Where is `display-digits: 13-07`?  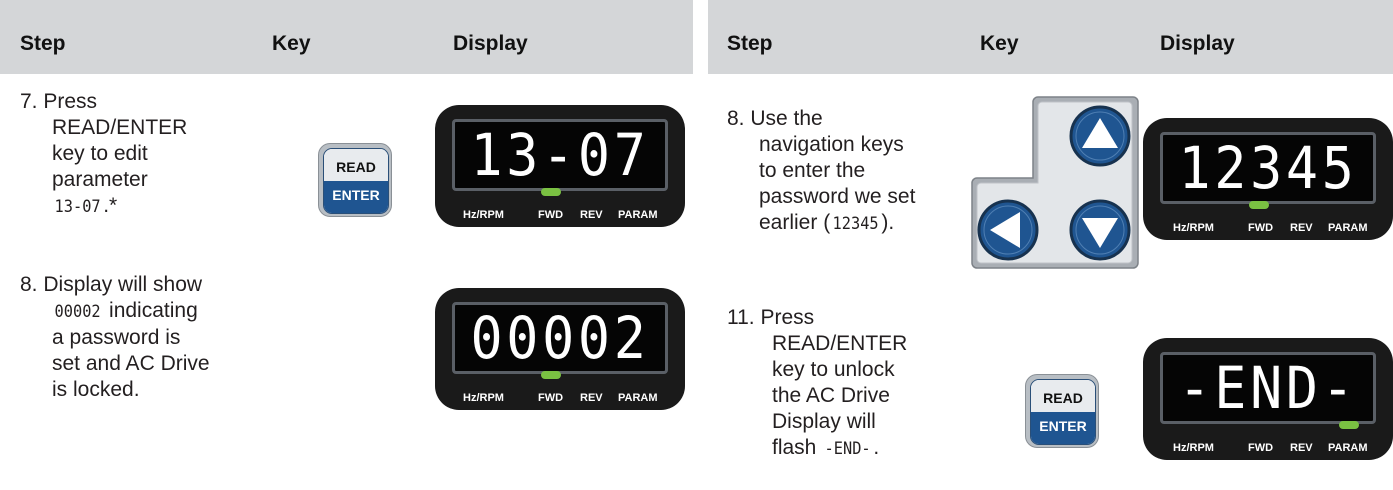
display-digits: 13-07 is located at coordinates (560, 155).